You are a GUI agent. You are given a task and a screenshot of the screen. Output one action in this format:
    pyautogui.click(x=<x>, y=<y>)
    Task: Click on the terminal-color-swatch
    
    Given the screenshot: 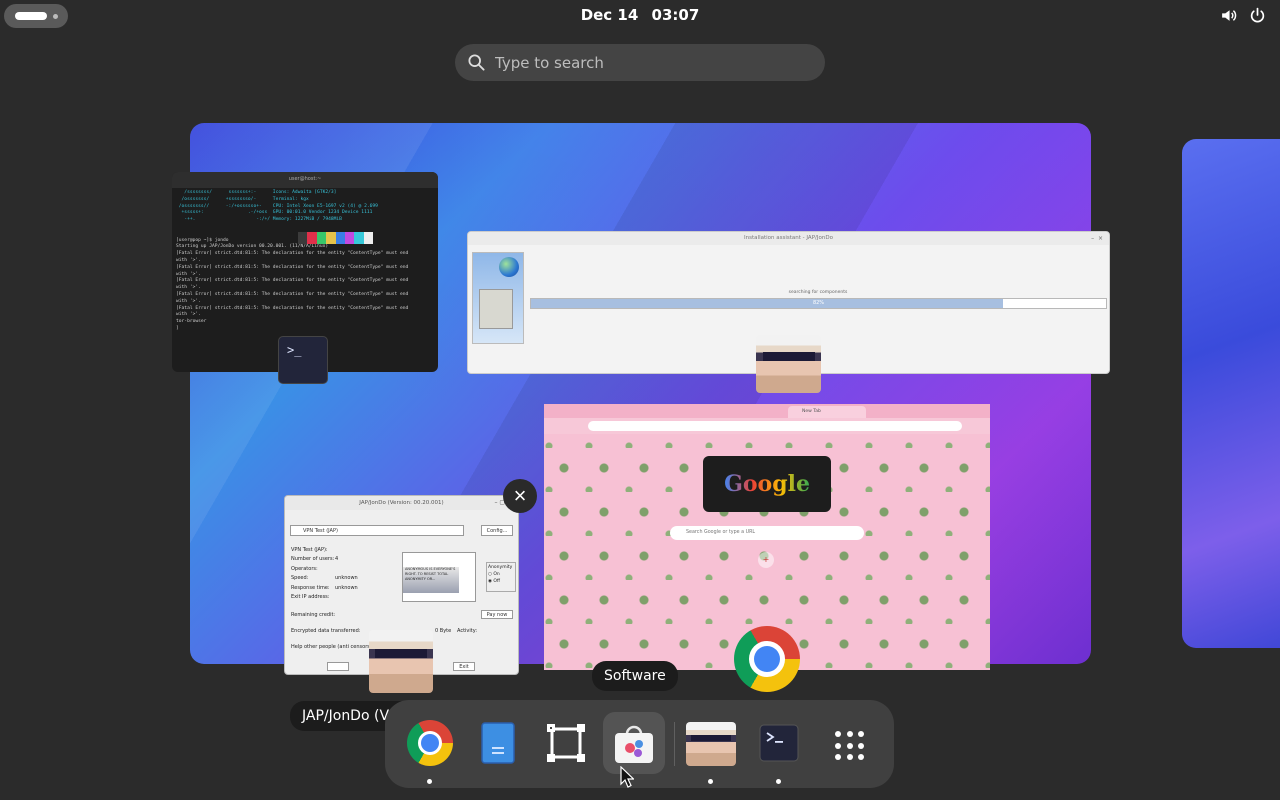 What is the action you would take?
    pyautogui.click(x=335, y=238)
    